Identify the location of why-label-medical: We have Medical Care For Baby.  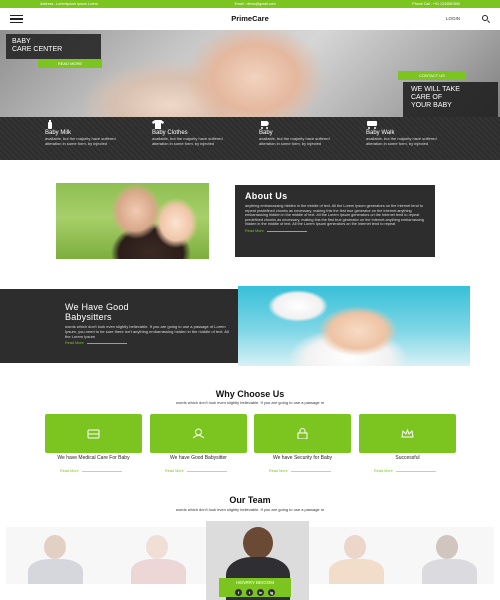
(93, 458).